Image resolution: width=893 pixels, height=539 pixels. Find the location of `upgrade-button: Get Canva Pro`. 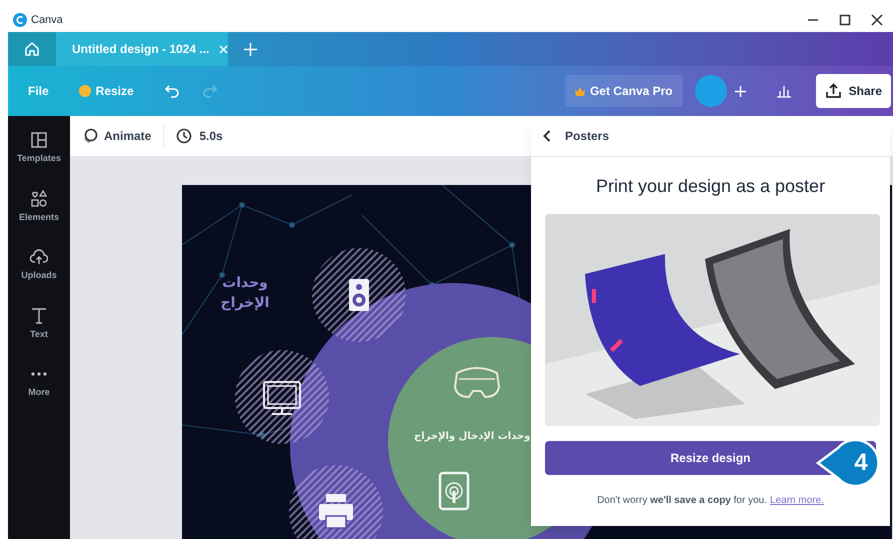

upgrade-button: Get Canva Pro is located at coordinates (623, 91).